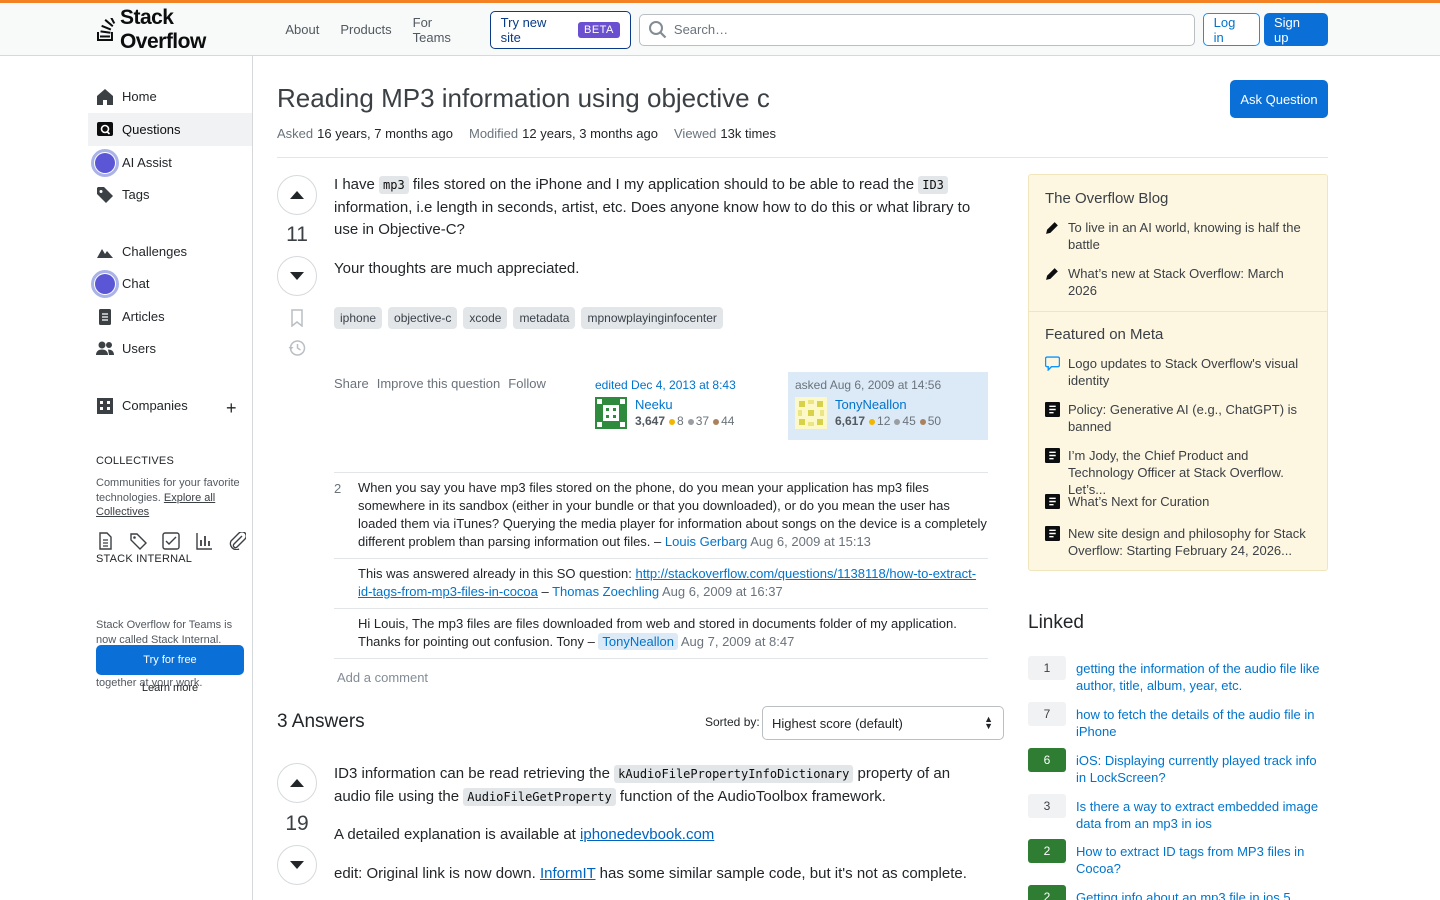 The width and height of the screenshot is (1440, 900). Describe the element at coordinates (302, 29) in the screenshot. I see `nav-about: About` at that location.